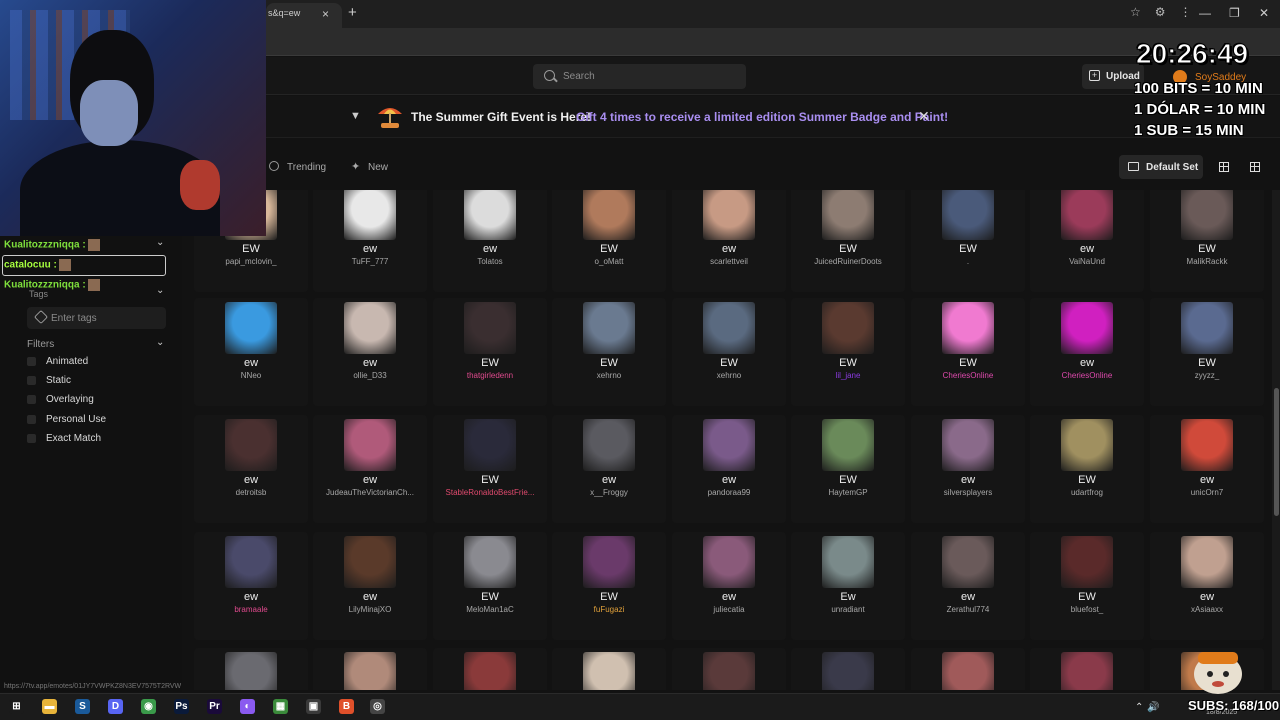 The width and height of the screenshot is (1280, 720). Describe the element at coordinates (1168, 12) in the screenshot. I see `browser-toolbar-icons: ☆⚙⋮` at that location.